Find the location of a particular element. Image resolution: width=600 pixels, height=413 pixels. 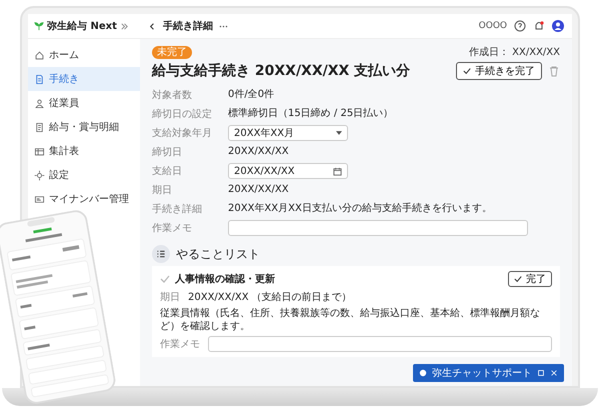

field-value: 標準締切日（15日締め / 25日払い） is located at coordinates (311, 113).